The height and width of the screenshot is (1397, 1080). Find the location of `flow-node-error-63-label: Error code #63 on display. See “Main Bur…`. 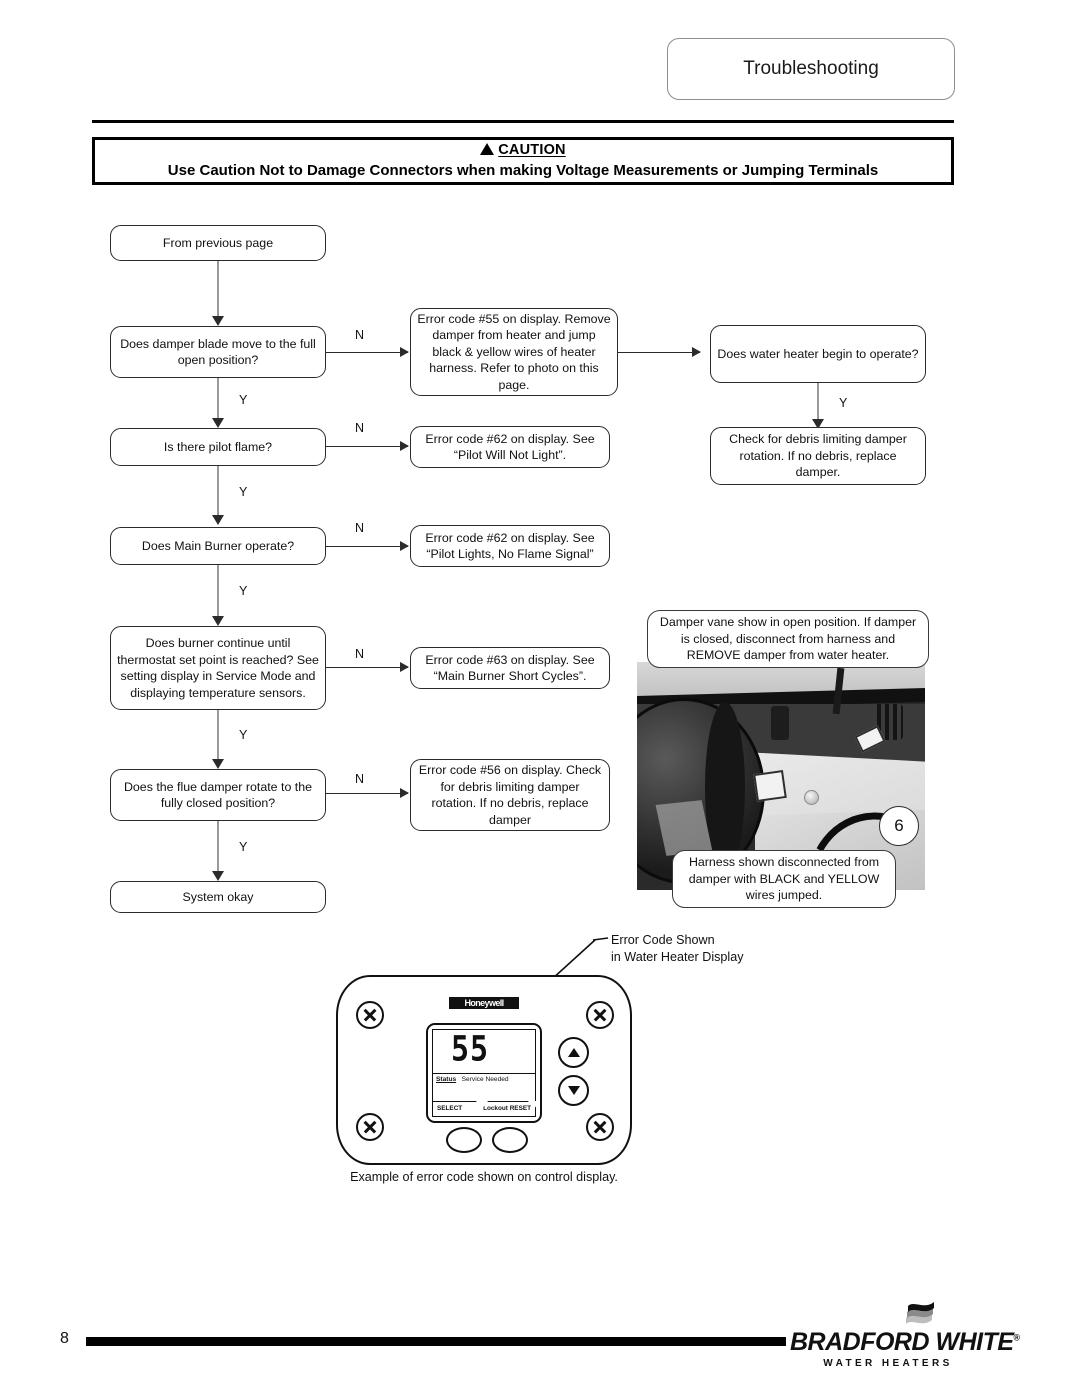

flow-node-error-63-label: Error code #63 on display. See “Main Bur… is located at coordinates (510, 668).